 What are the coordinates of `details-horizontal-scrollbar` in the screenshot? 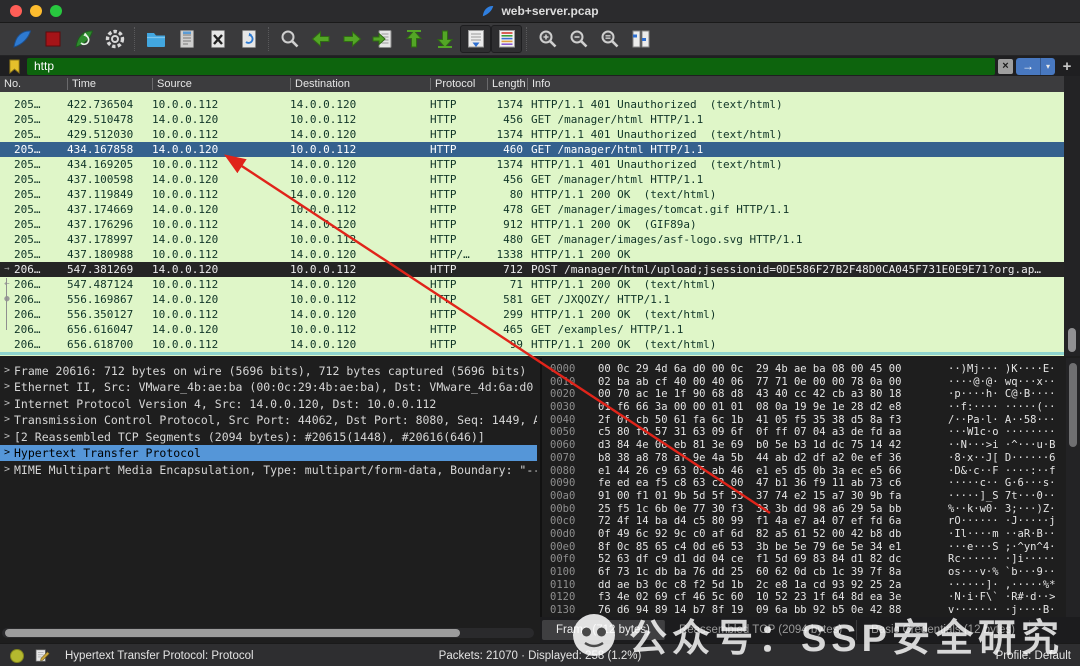 It's located at (268, 633).